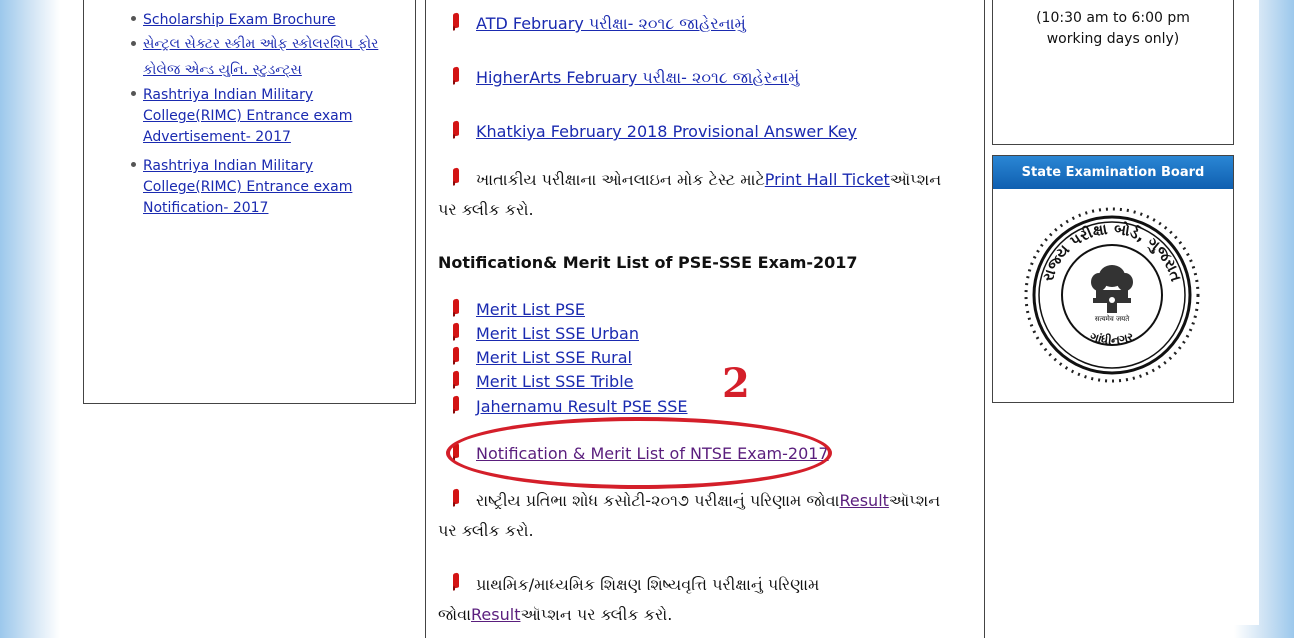  Describe the element at coordinates (736, 383) in the screenshot. I see `annotation-number: 2` at that location.